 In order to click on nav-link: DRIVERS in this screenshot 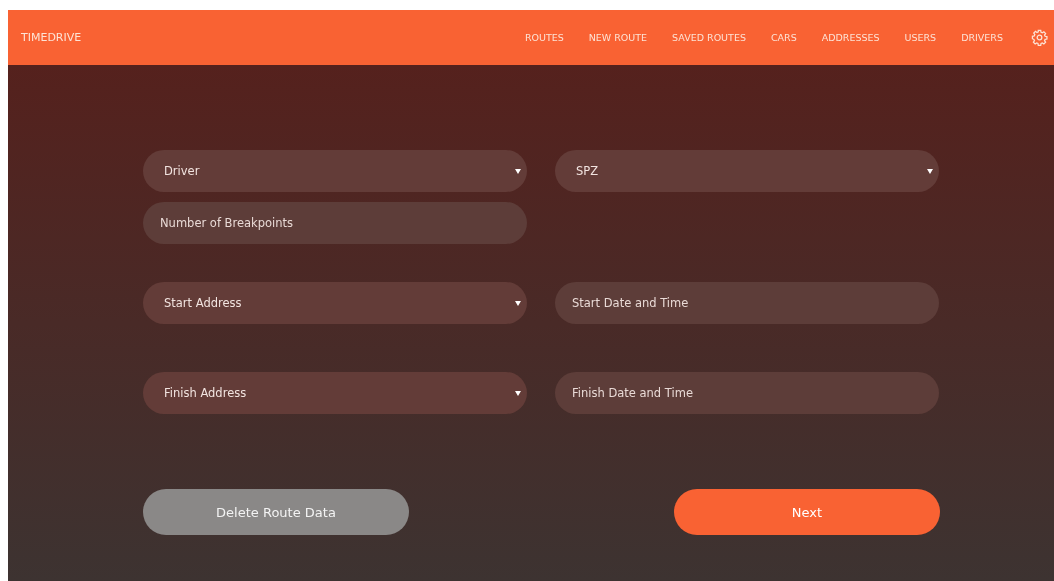, I will do `click(982, 37)`.